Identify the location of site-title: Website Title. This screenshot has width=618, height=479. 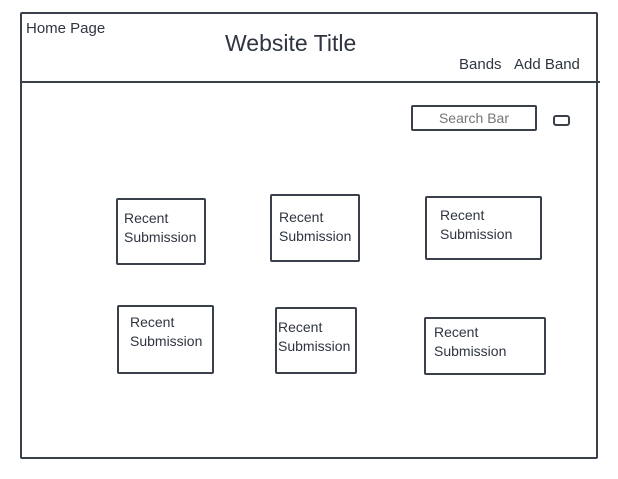
(291, 43).